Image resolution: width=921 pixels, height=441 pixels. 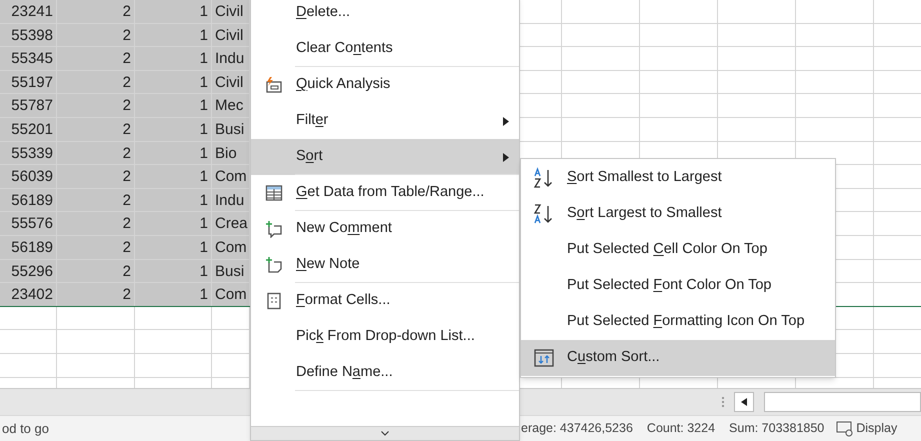 I want to click on quick-analysis-icon, so click(x=274, y=85).